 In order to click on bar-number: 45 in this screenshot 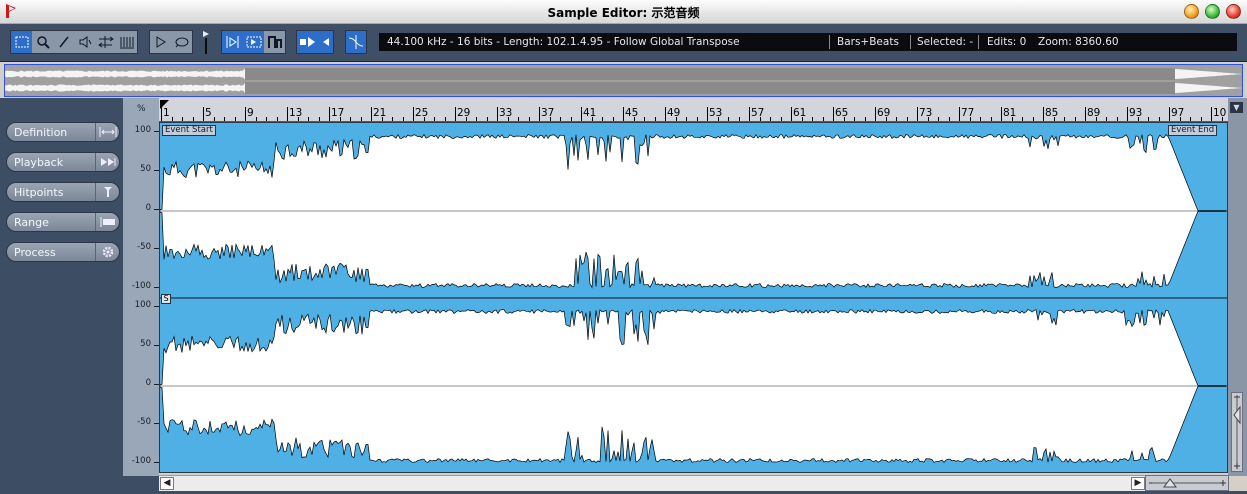, I will do `click(632, 113)`.